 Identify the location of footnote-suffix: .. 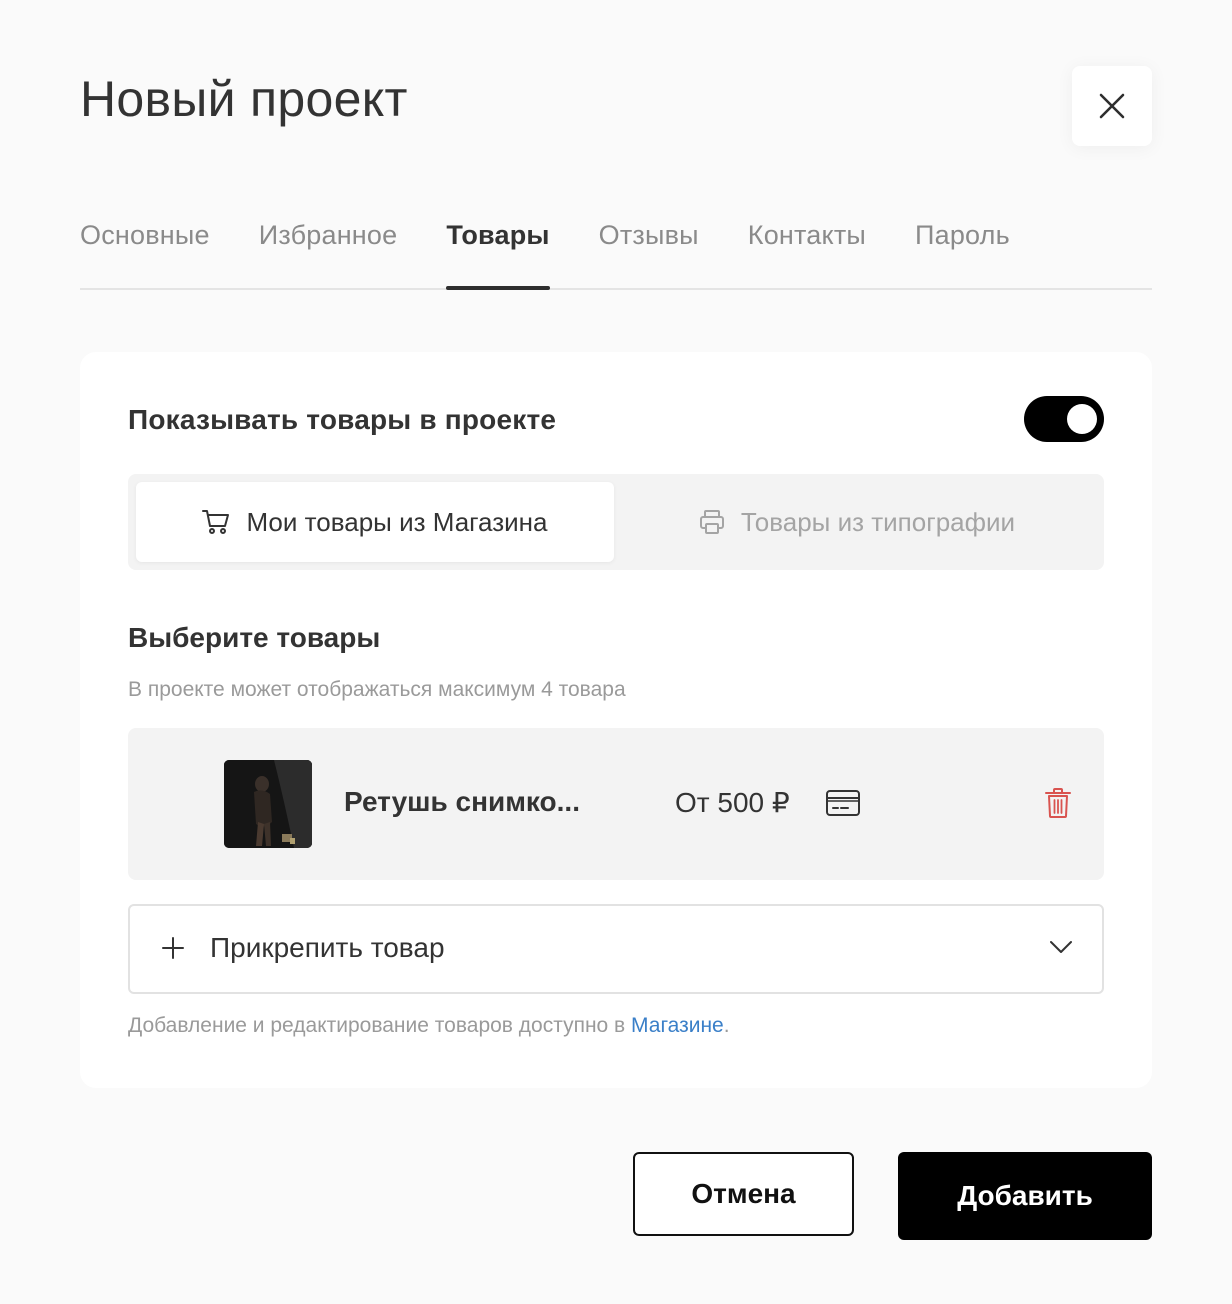
(726, 1025).